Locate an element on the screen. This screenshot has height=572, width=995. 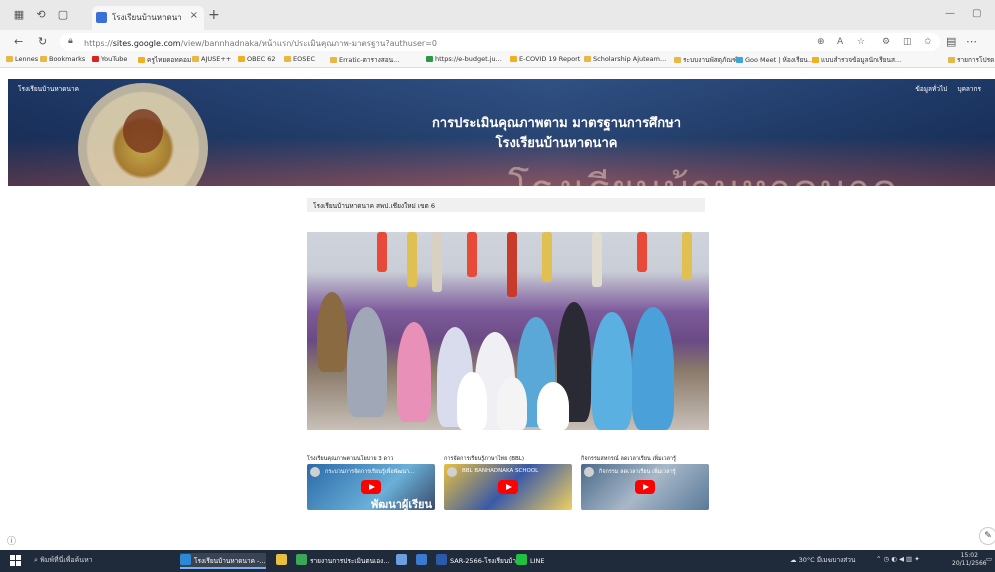
favorites-icon: ✩ is located at coordinates (928, 42).